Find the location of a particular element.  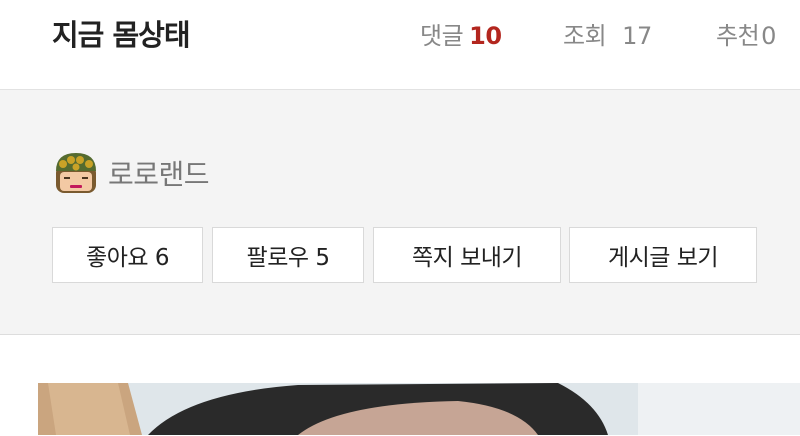

view-label: 조회 is located at coordinates (585, 36).